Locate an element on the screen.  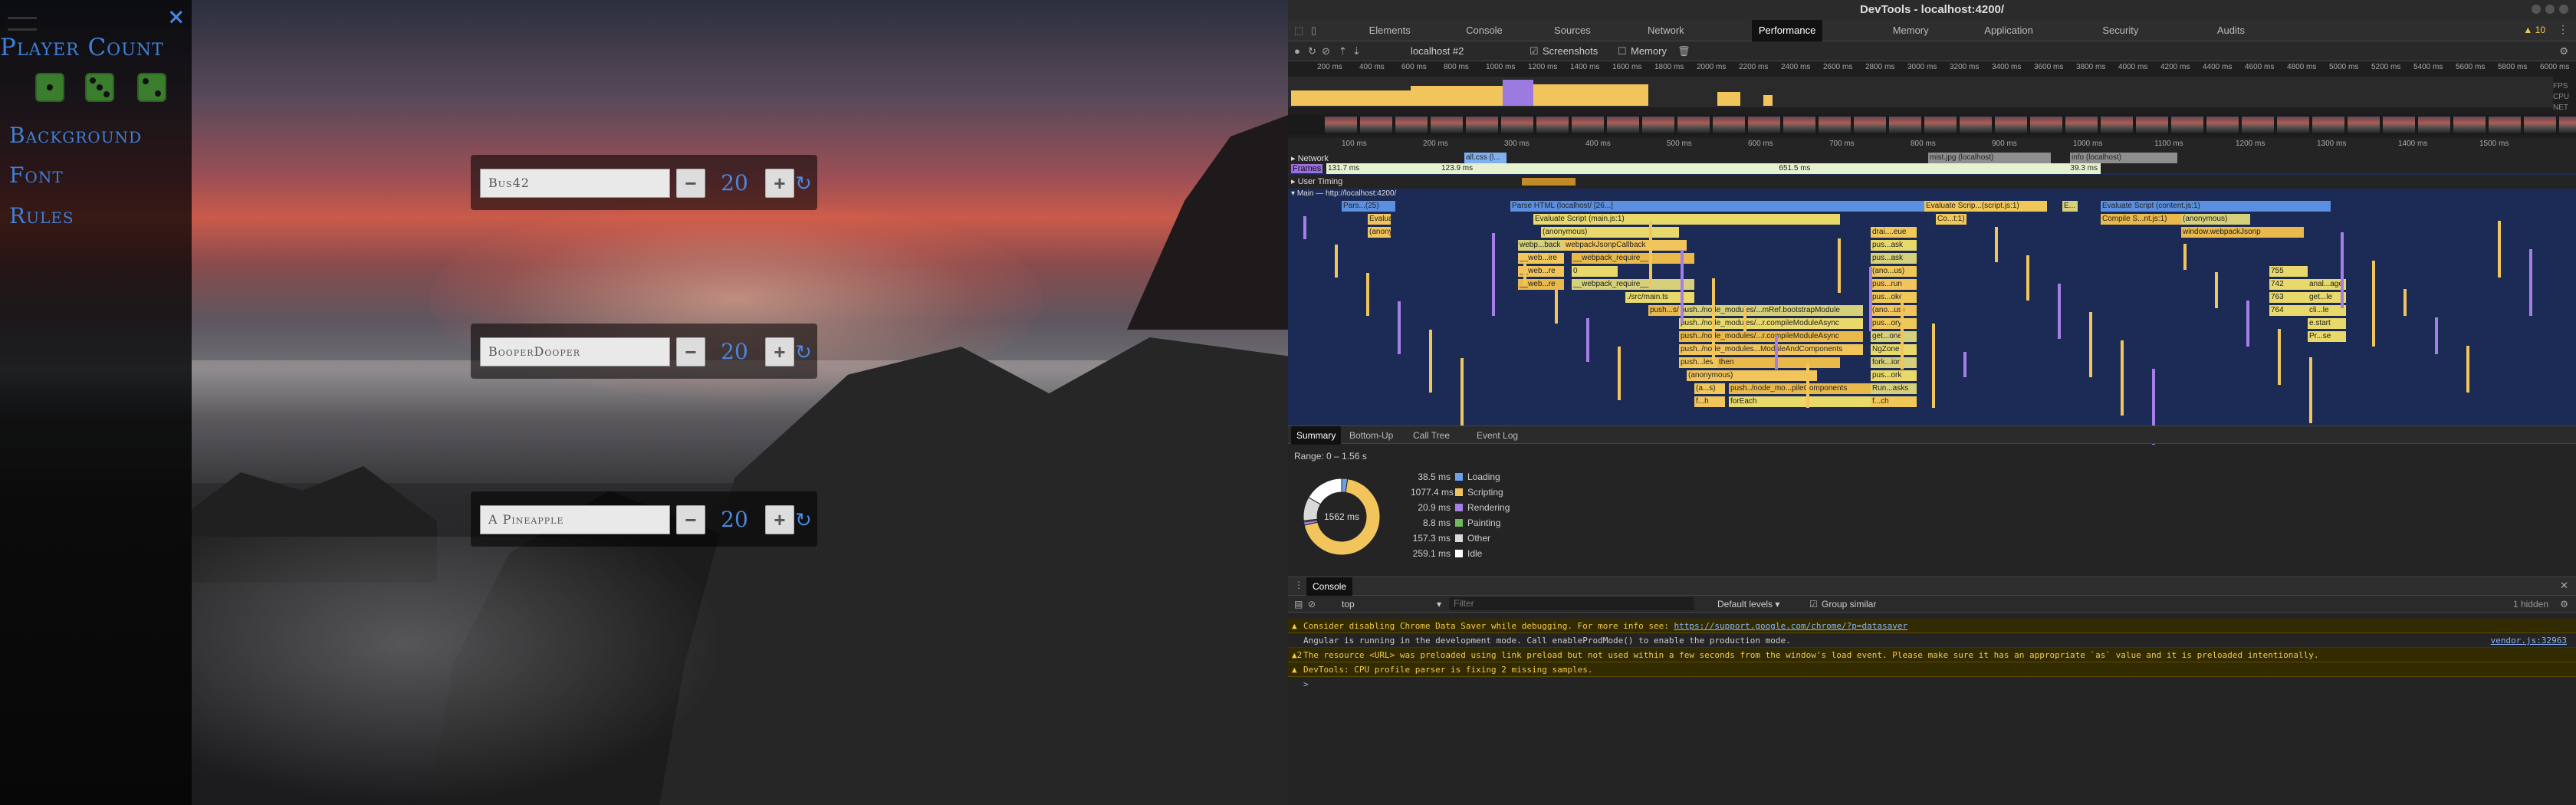
warning-count: ▲ 10 is located at coordinates (2534, 30).